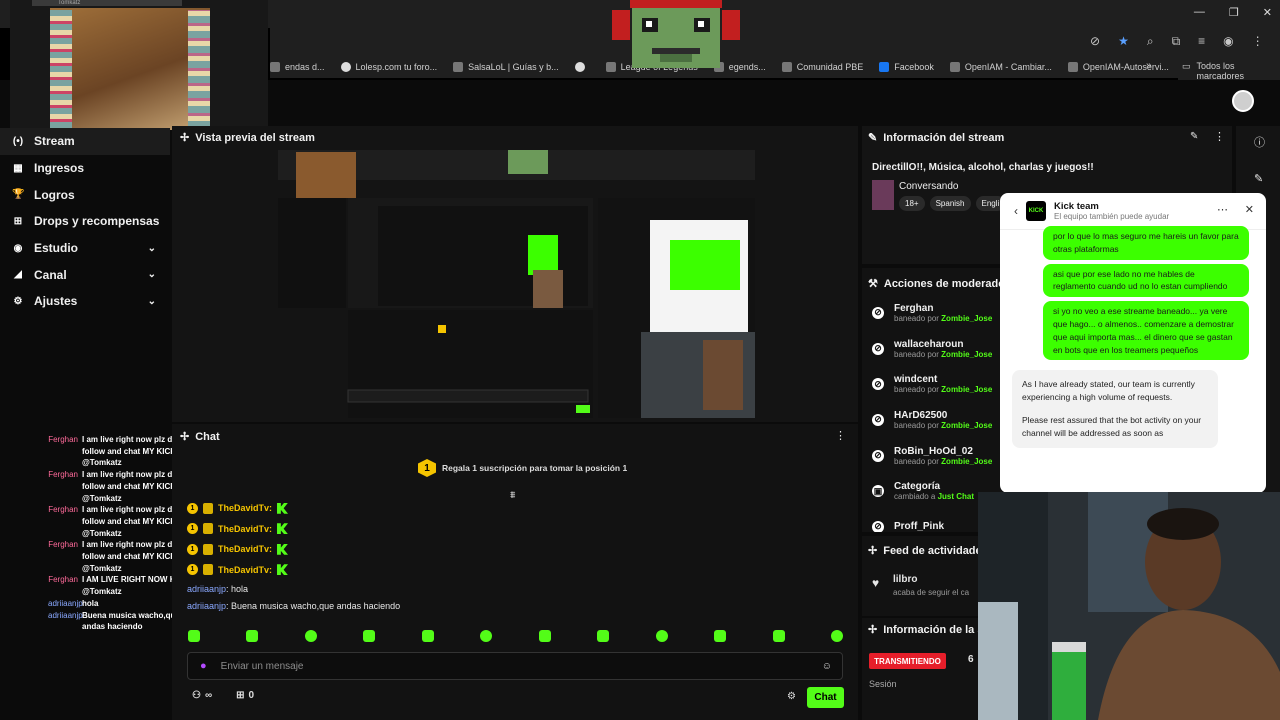 This screenshot has height=720, width=1280. What do you see at coordinates (873, 284) in the screenshot?
I see `gavel-icon: ⚒` at bounding box center [873, 284].